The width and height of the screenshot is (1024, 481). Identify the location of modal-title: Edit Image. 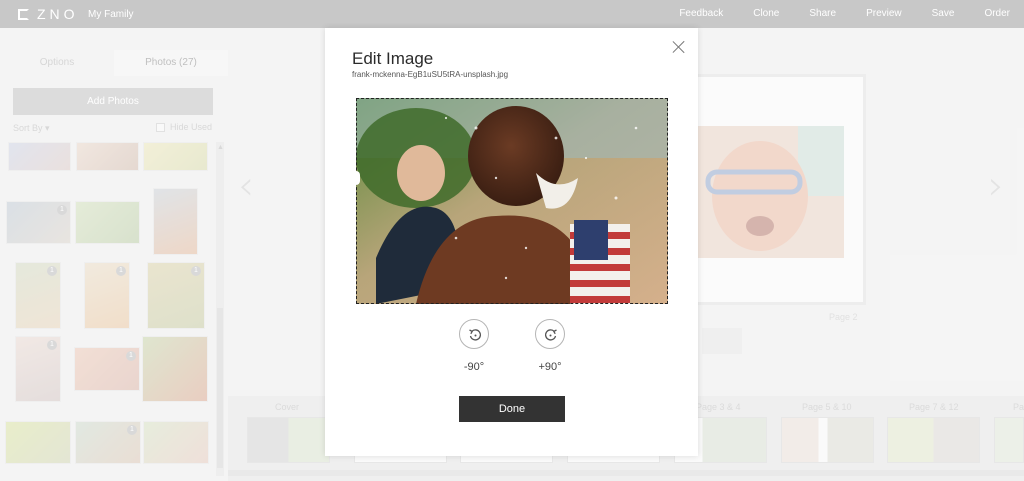
(393, 58).